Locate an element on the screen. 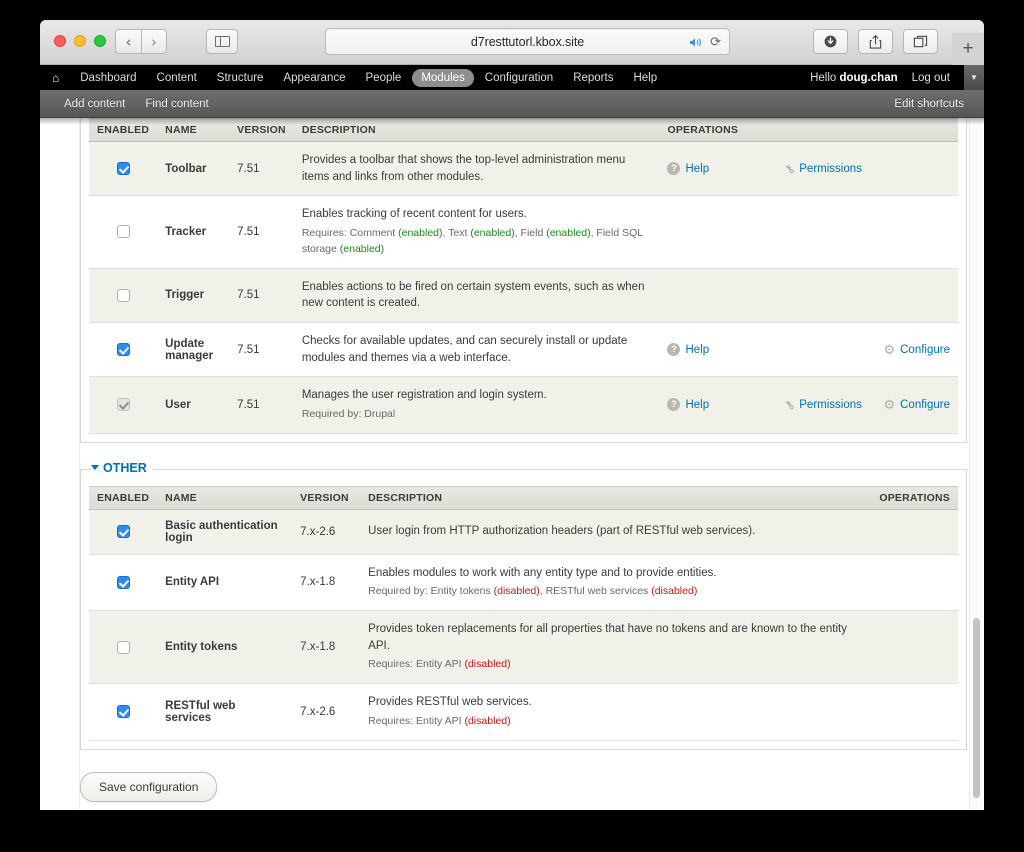 This screenshot has height=852, width=1024. greeting: Hello doug.chan is located at coordinates (854, 78).